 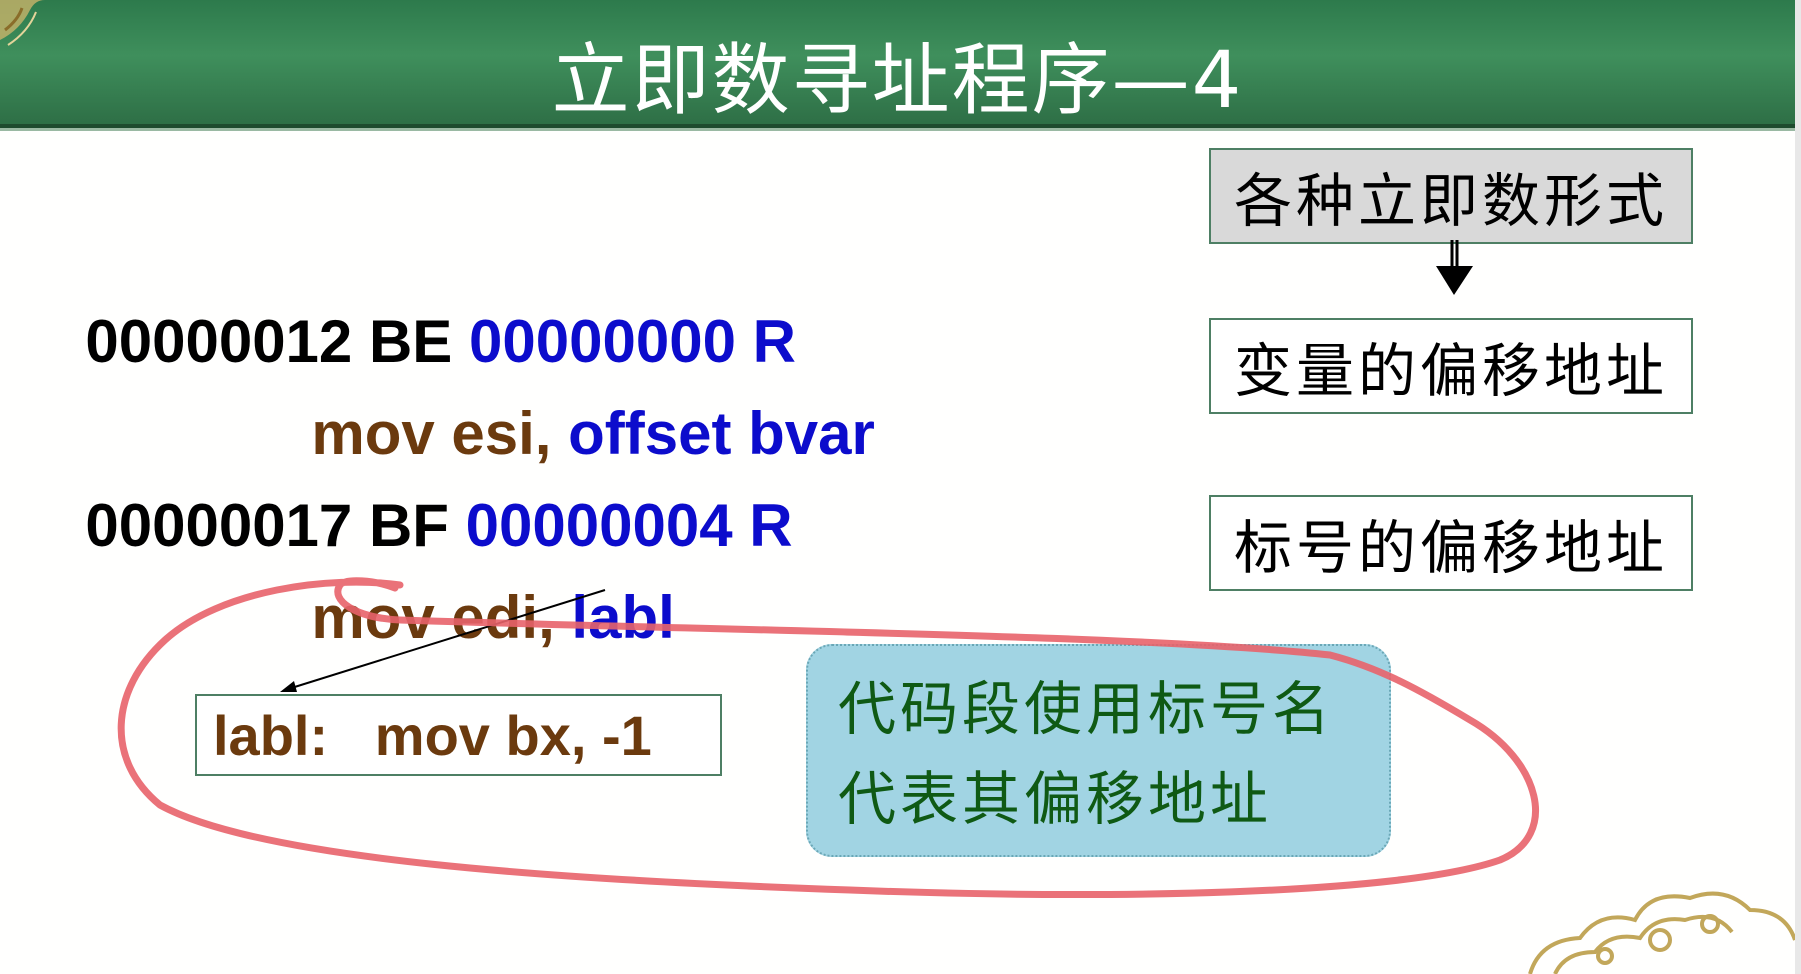 I want to click on down-arrow-icon, so click(x=1454, y=267).